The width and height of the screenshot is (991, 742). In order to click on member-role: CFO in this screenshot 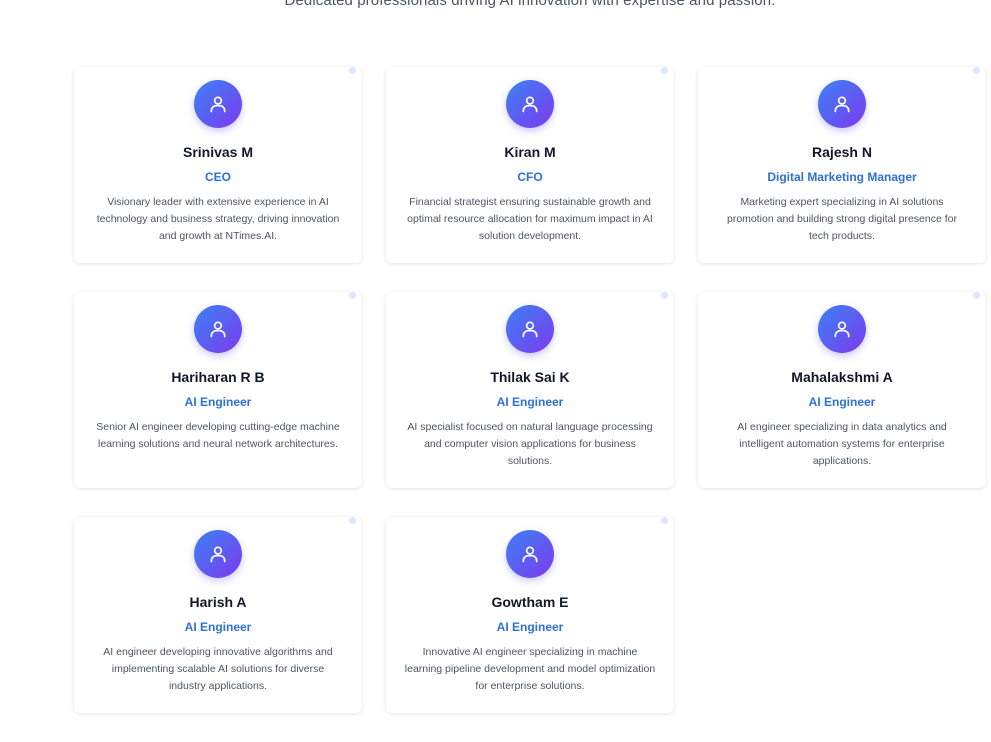, I will do `click(530, 177)`.